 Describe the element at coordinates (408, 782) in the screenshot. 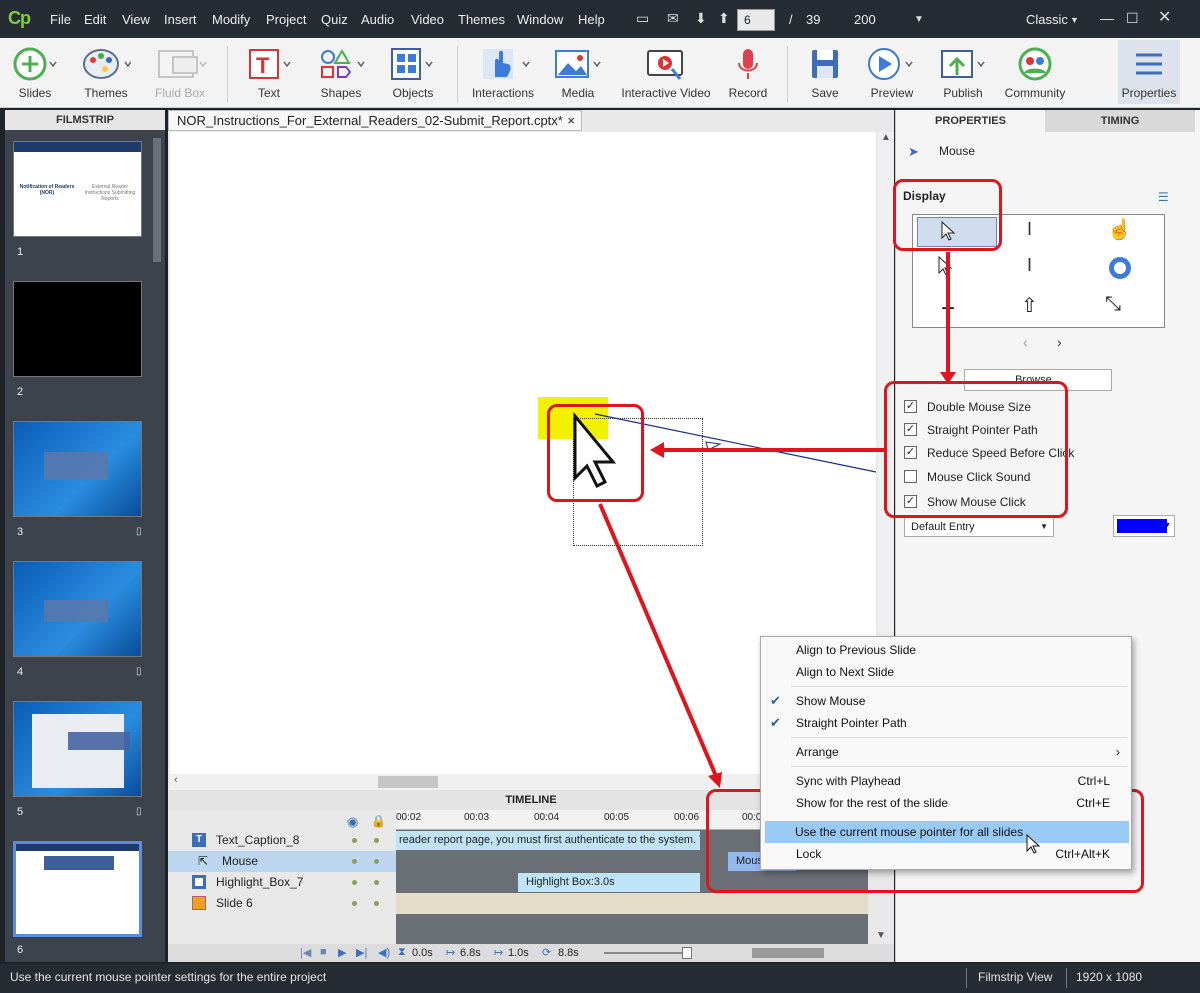

I see `scroll-thumb` at that location.